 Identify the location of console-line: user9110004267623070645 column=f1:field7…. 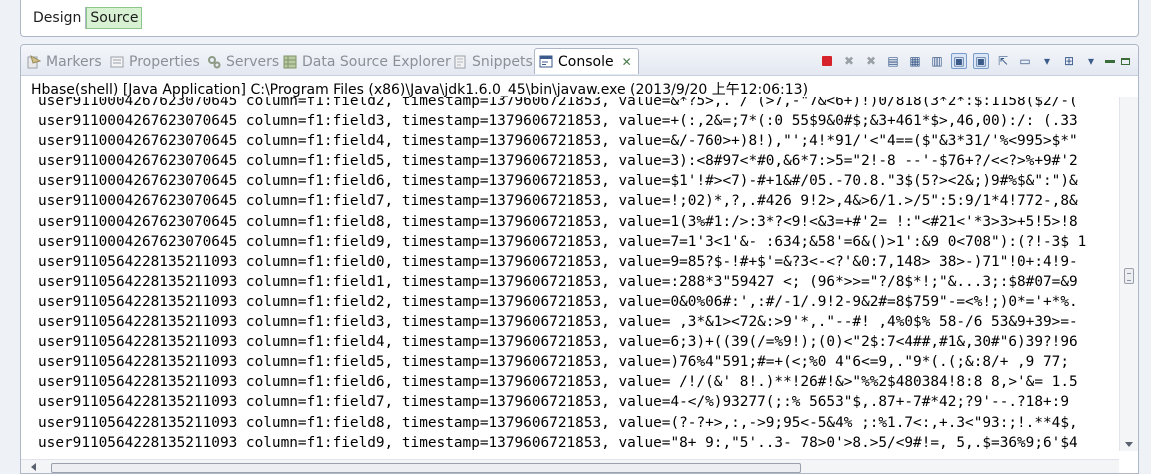
(558, 201).